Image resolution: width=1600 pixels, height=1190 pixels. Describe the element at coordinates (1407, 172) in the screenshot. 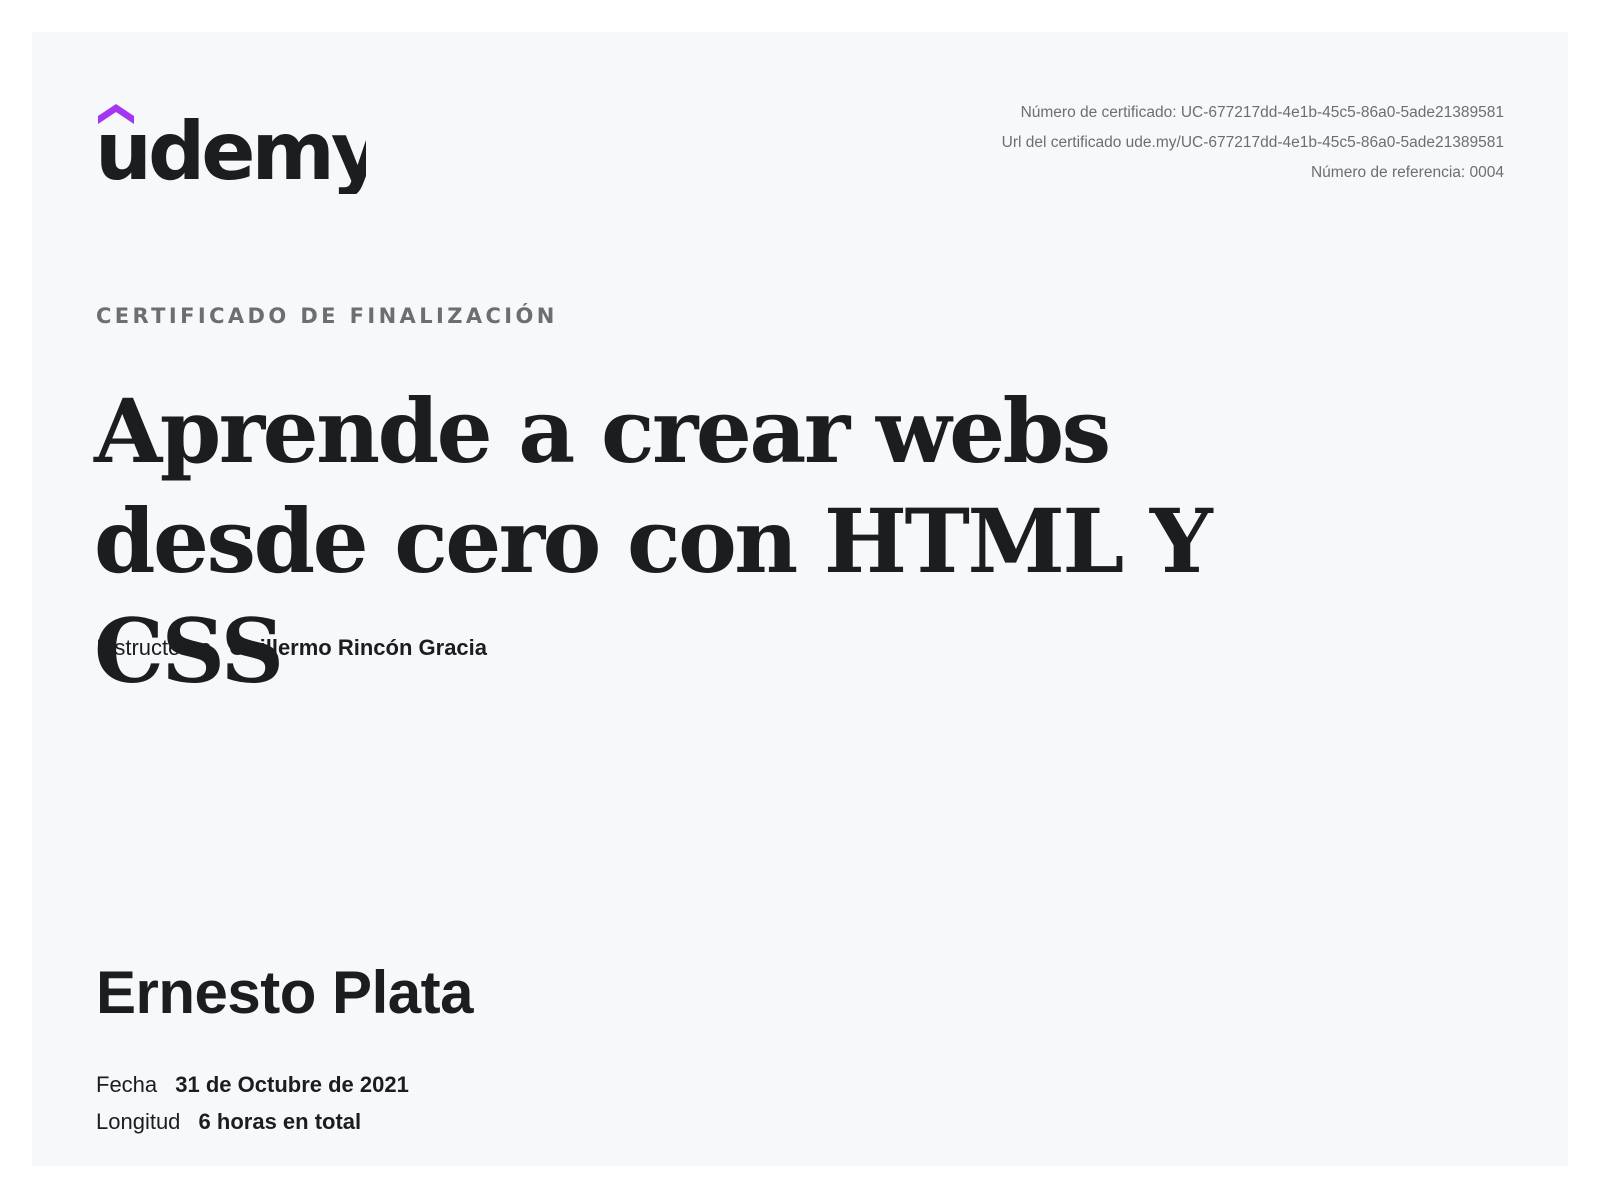

I see `reference-number: Número de referencia: 0004` at that location.